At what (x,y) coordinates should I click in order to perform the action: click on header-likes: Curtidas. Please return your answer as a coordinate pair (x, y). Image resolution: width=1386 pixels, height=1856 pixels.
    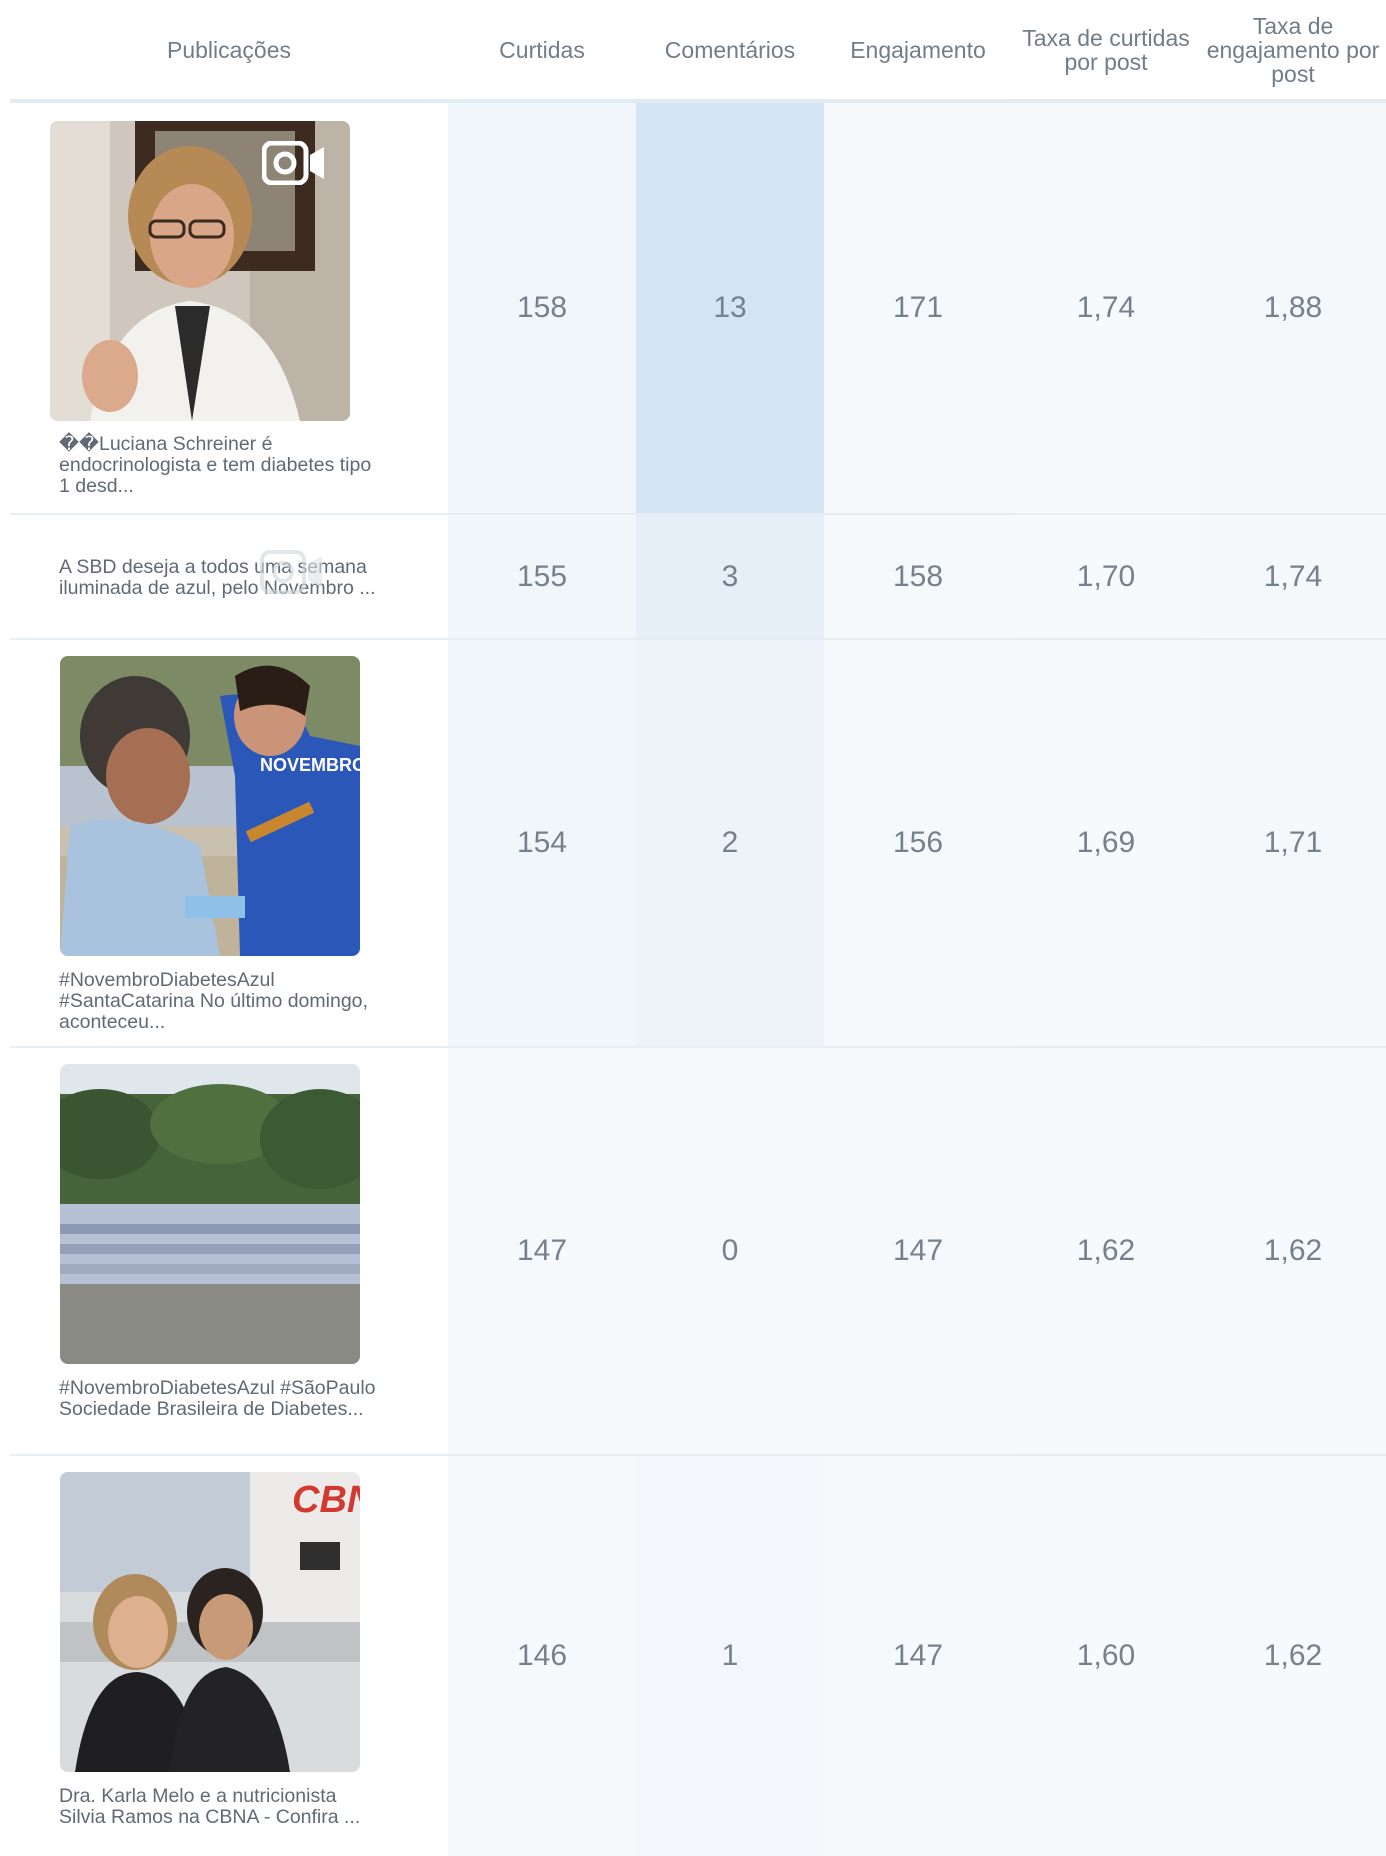
    Looking at the image, I should click on (542, 49).